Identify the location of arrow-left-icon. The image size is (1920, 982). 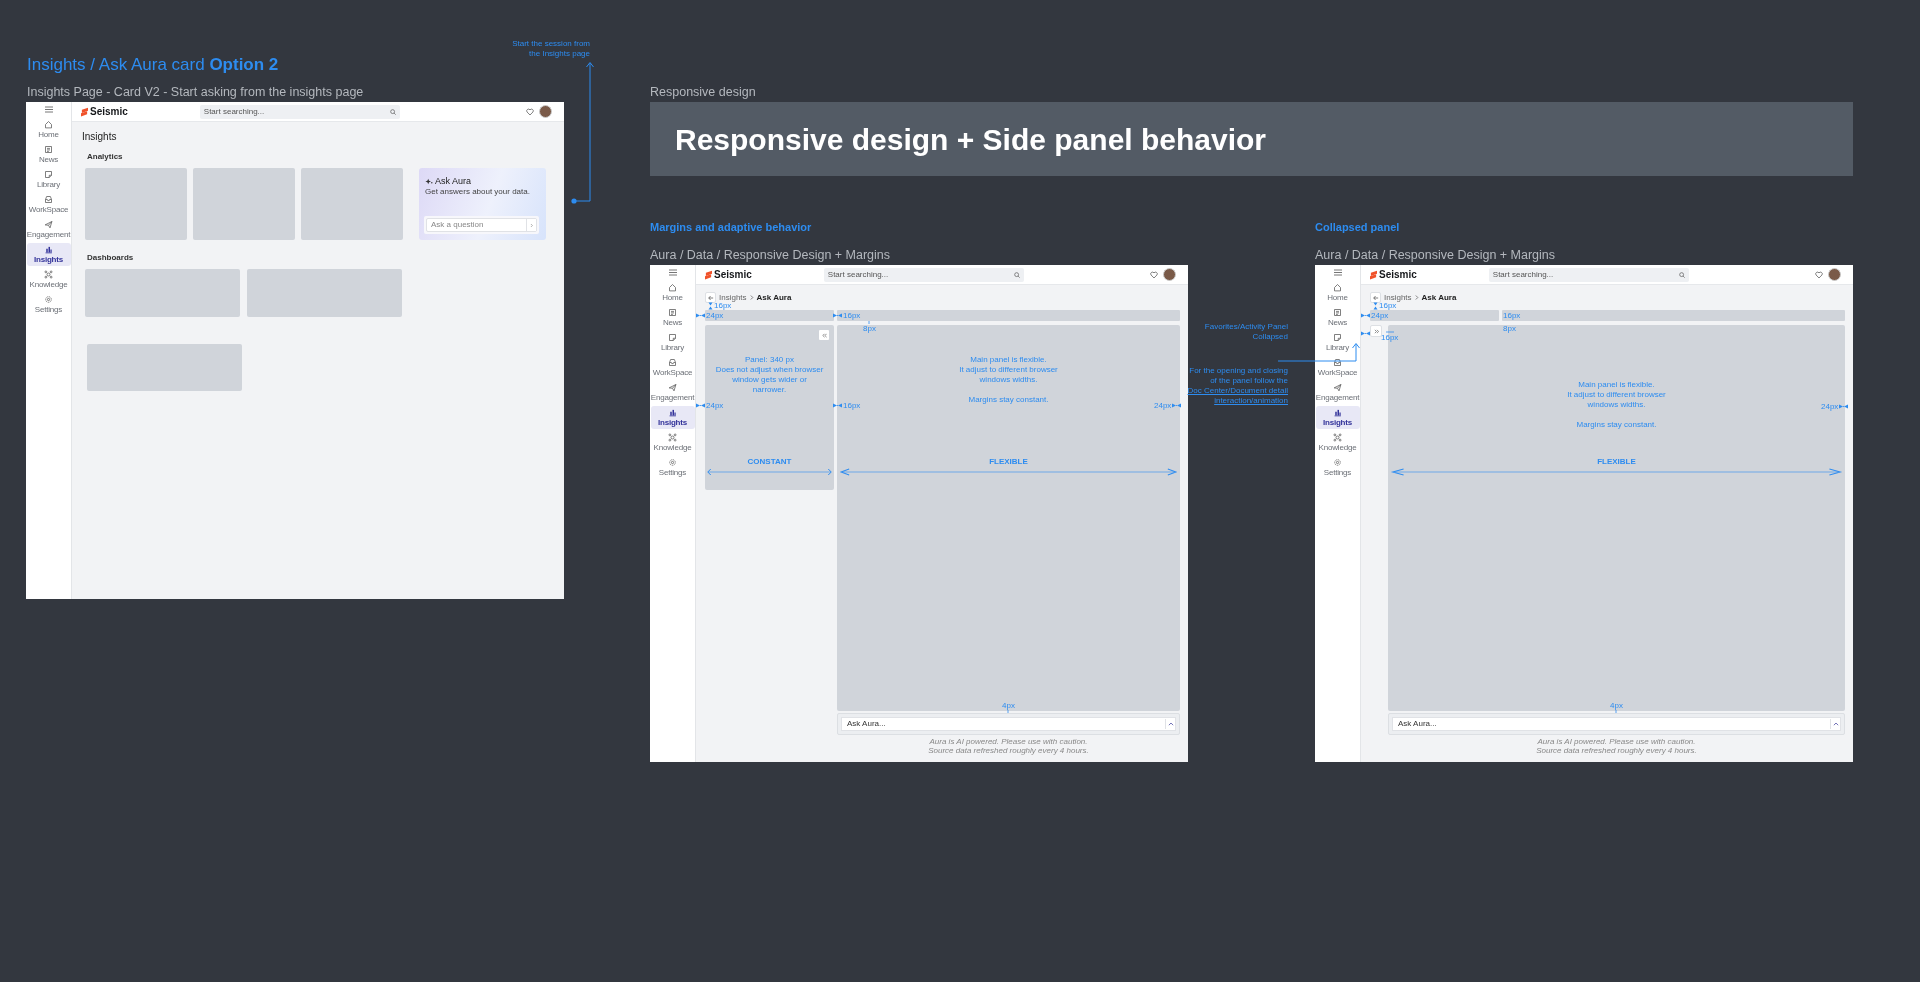
(1375, 297).